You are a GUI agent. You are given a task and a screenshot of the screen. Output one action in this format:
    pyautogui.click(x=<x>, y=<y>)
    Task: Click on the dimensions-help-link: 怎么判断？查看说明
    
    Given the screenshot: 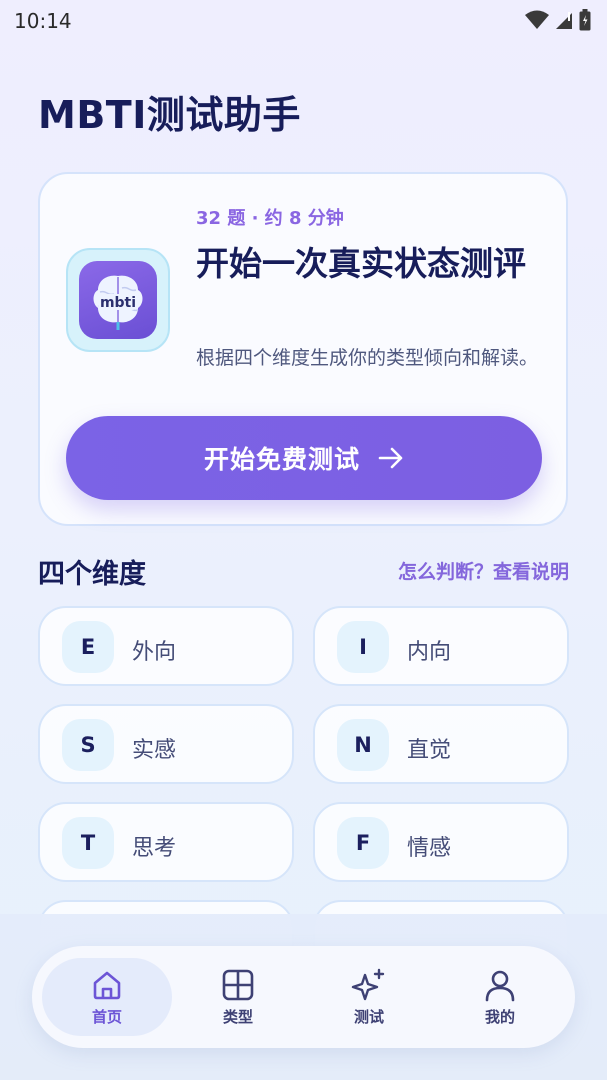 What is the action you would take?
    pyautogui.click(x=483, y=570)
    